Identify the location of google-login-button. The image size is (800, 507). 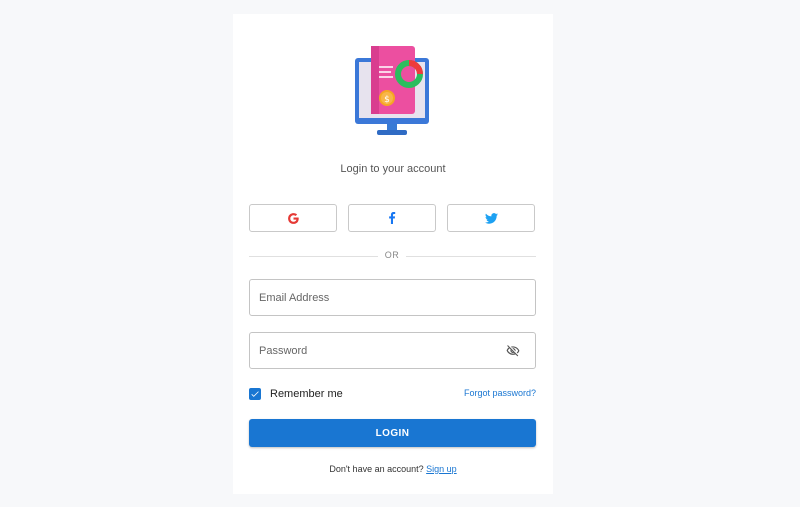
(293, 218).